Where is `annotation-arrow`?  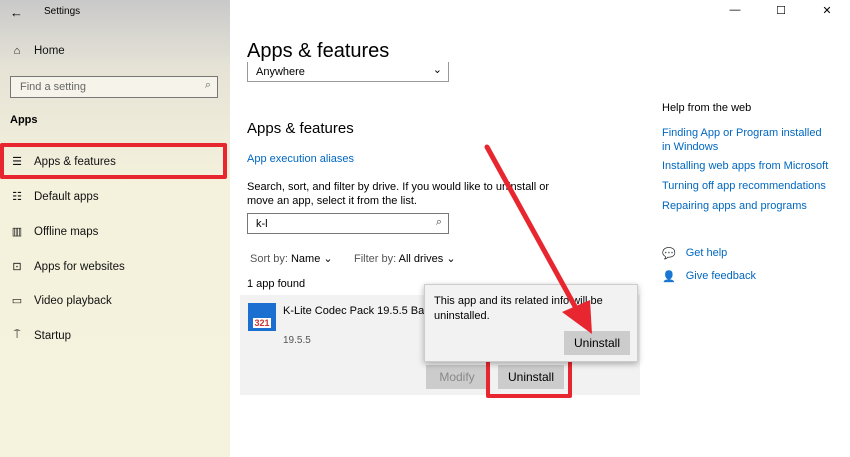 annotation-arrow is located at coordinates (538, 239).